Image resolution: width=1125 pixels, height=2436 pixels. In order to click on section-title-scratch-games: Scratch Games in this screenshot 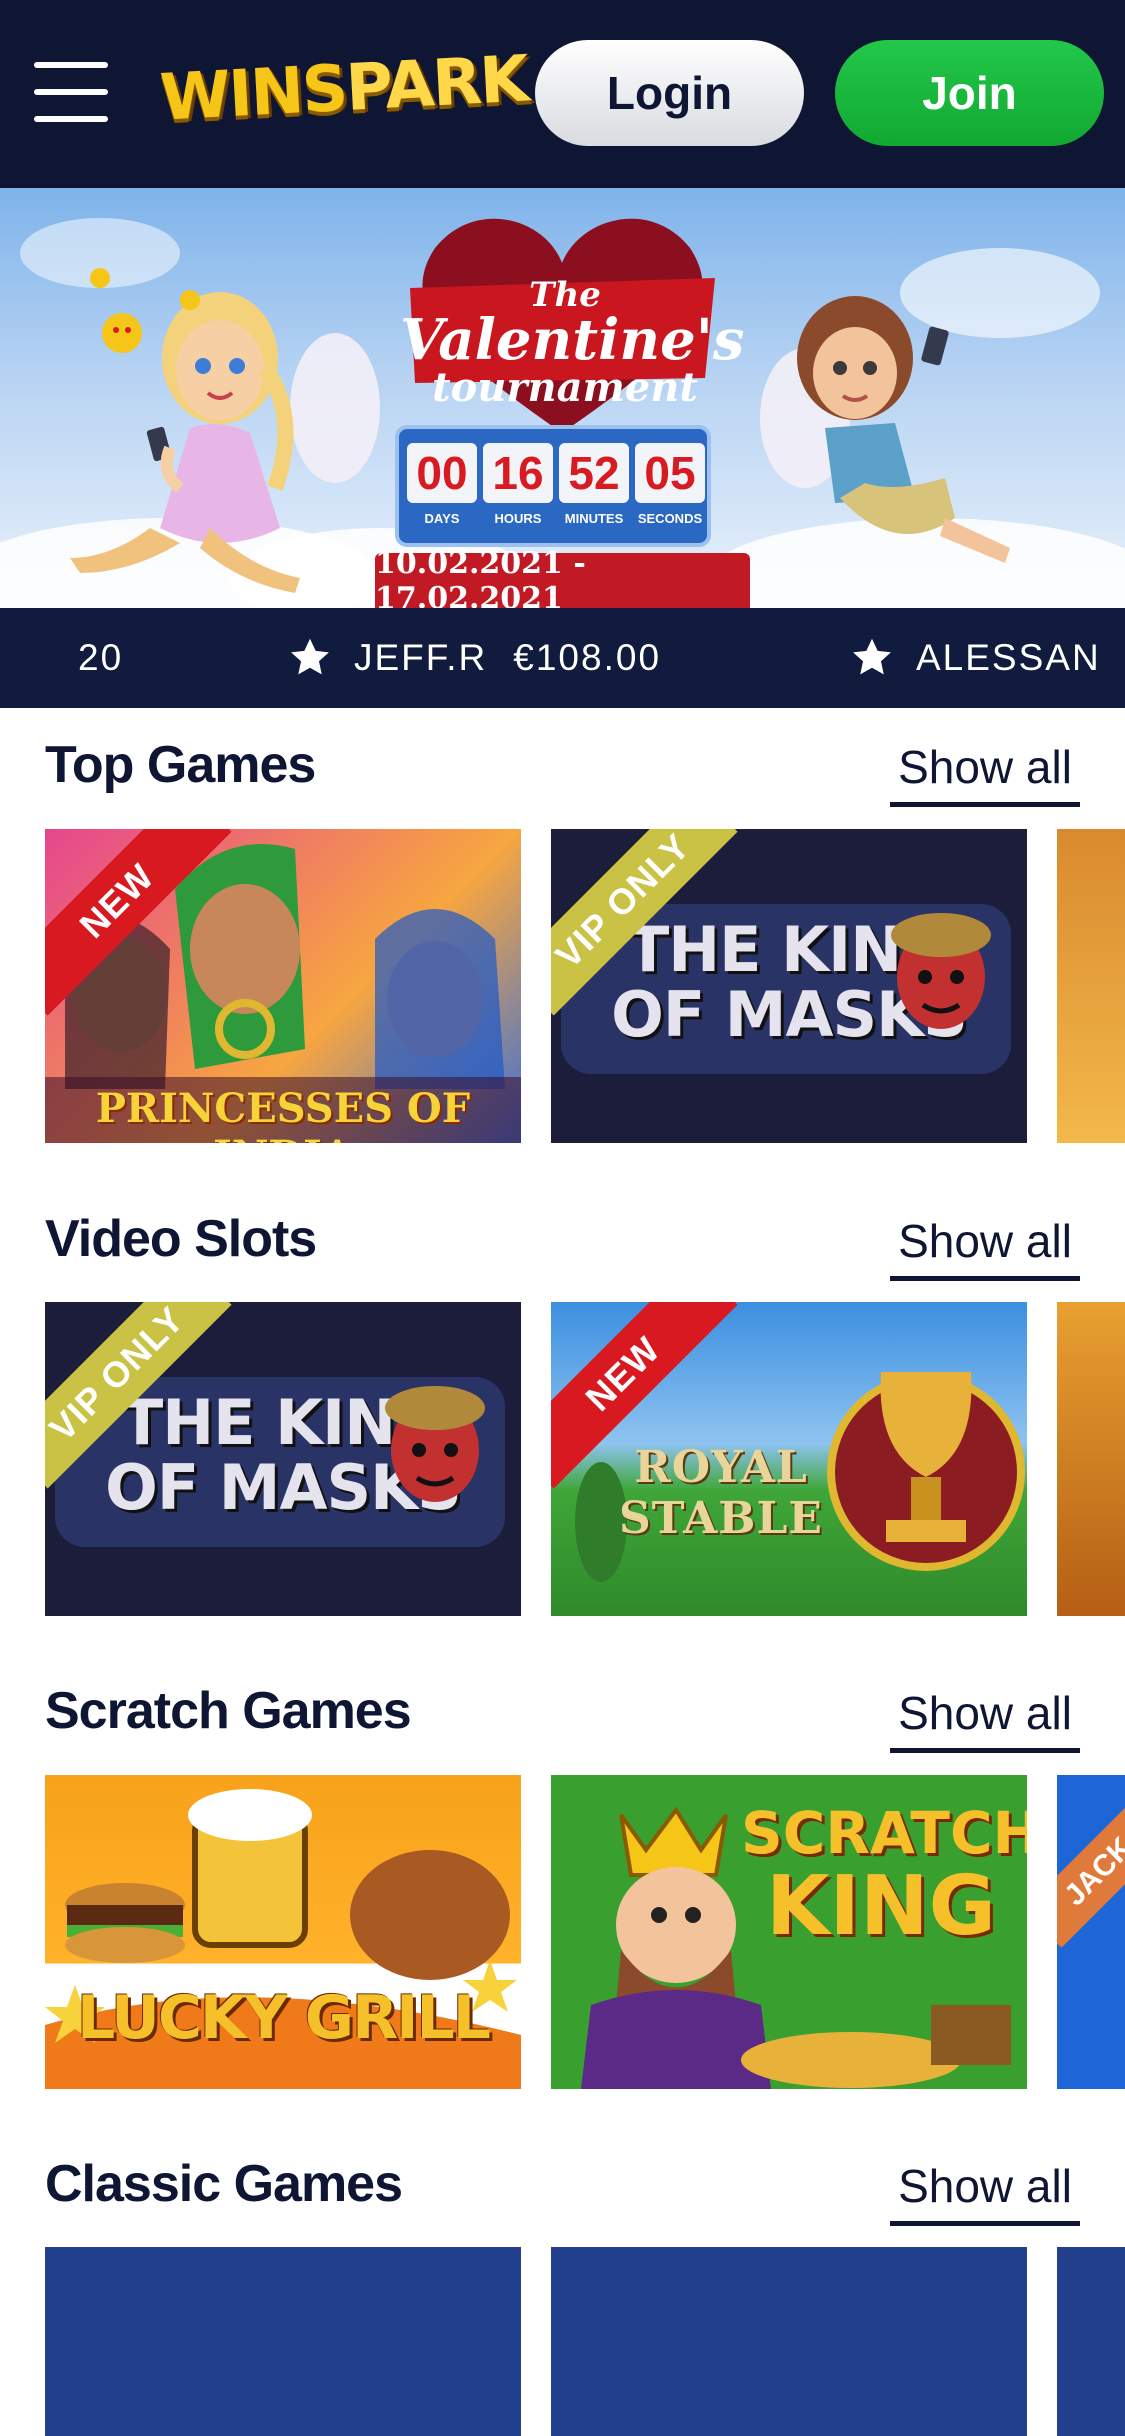, I will do `click(228, 1711)`.